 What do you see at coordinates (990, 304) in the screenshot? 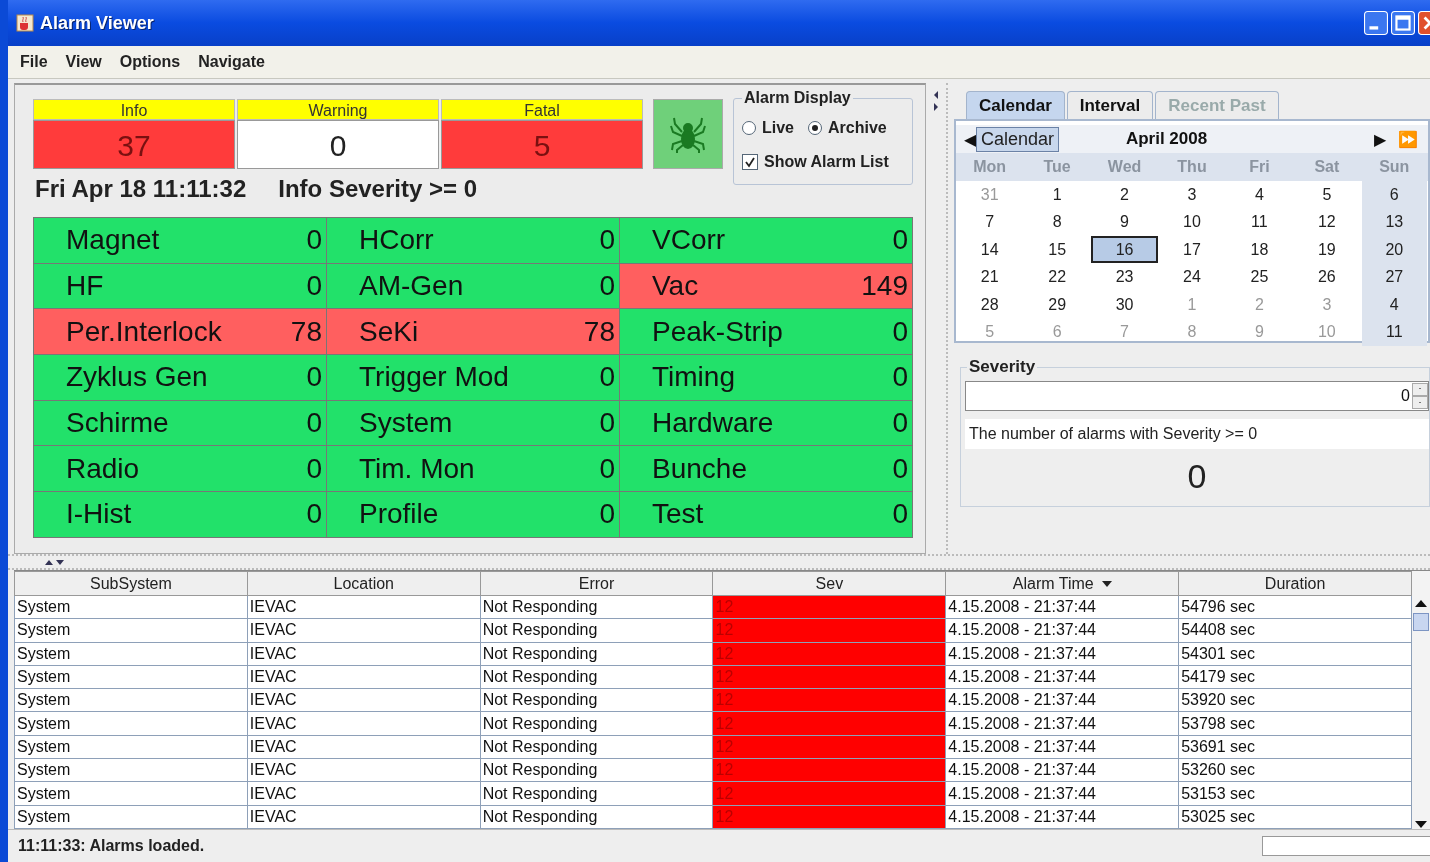
I see `calendar-day: 28` at bounding box center [990, 304].